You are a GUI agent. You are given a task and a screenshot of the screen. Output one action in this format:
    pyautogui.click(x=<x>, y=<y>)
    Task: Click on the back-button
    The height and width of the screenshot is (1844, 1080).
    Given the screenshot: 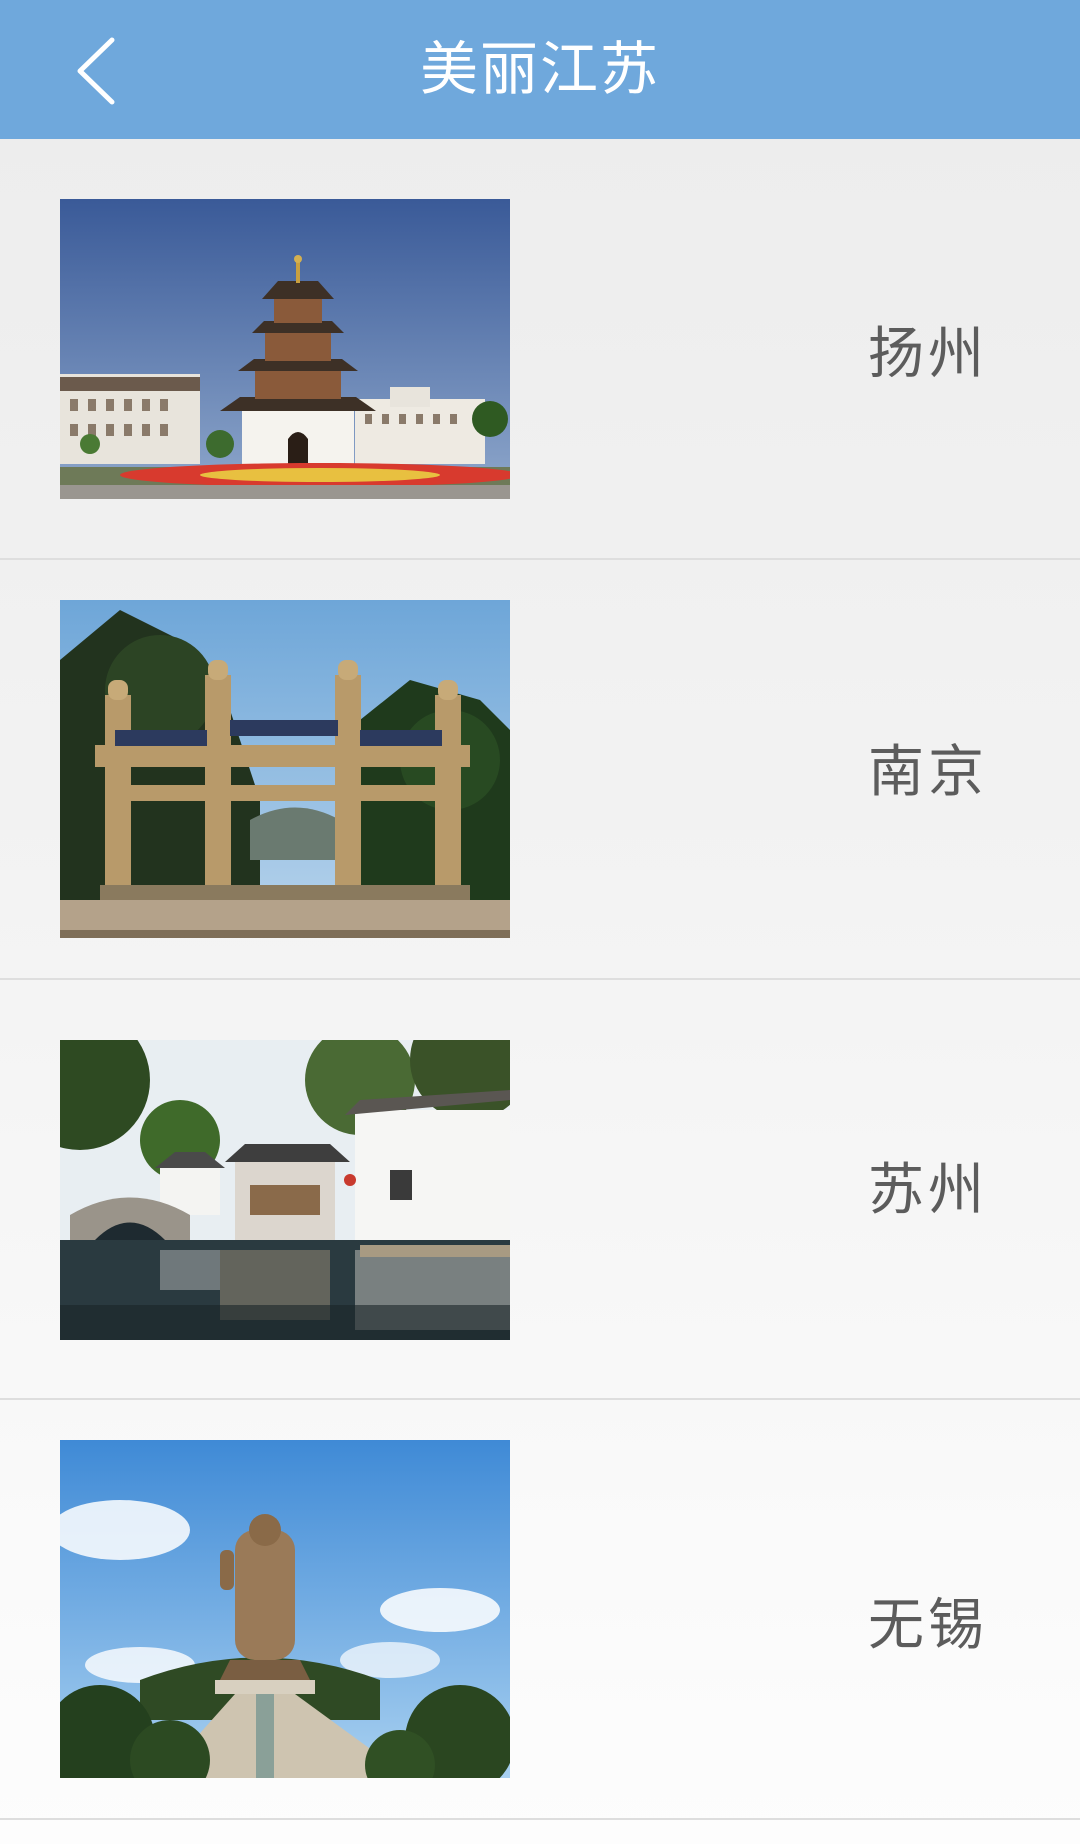 What is the action you would take?
    pyautogui.click(x=95, y=69)
    